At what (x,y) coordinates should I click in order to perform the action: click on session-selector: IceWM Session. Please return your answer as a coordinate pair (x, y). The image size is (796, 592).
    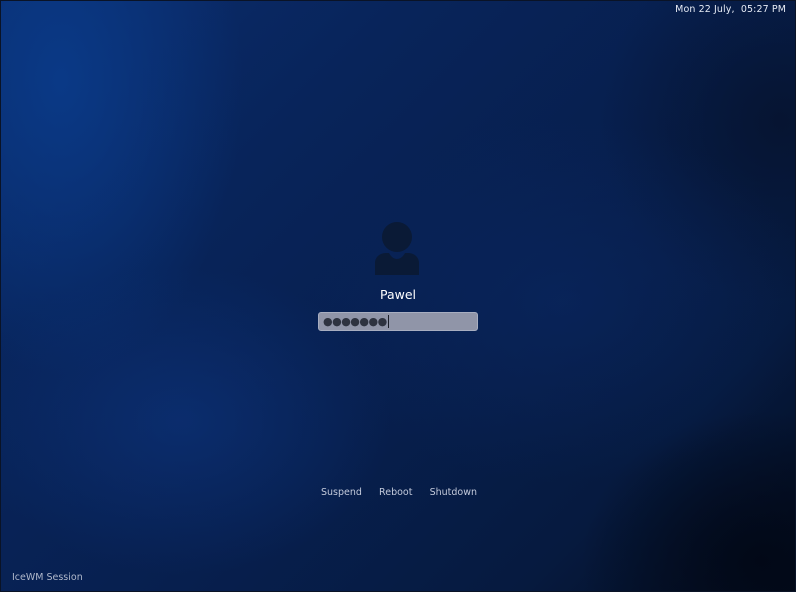
    Looking at the image, I should click on (47, 577).